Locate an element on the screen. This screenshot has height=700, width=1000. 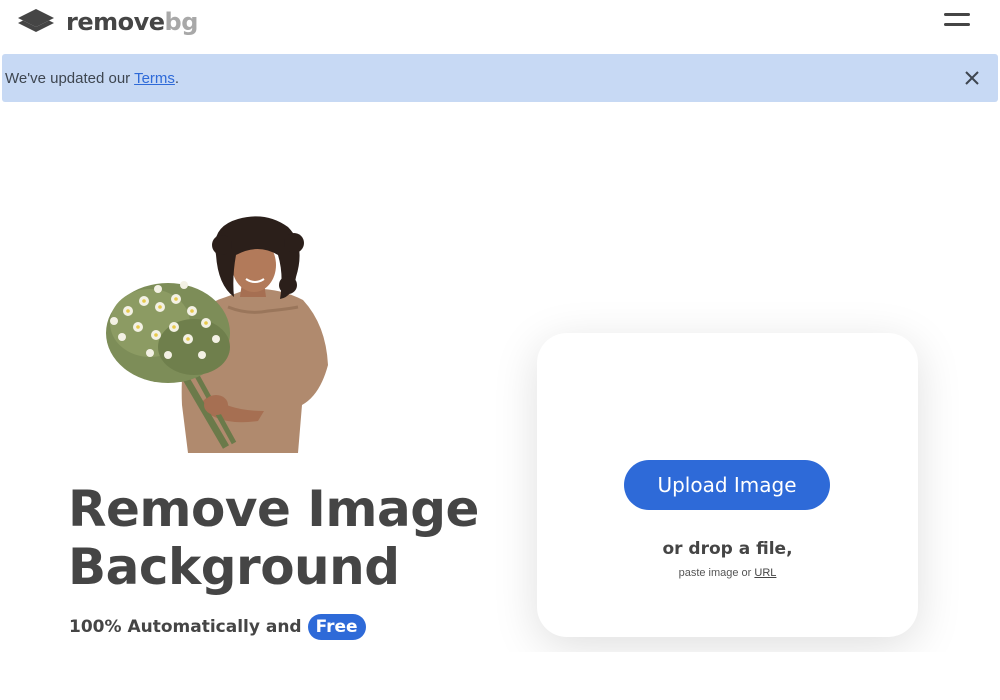
upload-image-button: Upload Image is located at coordinates (727, 485).